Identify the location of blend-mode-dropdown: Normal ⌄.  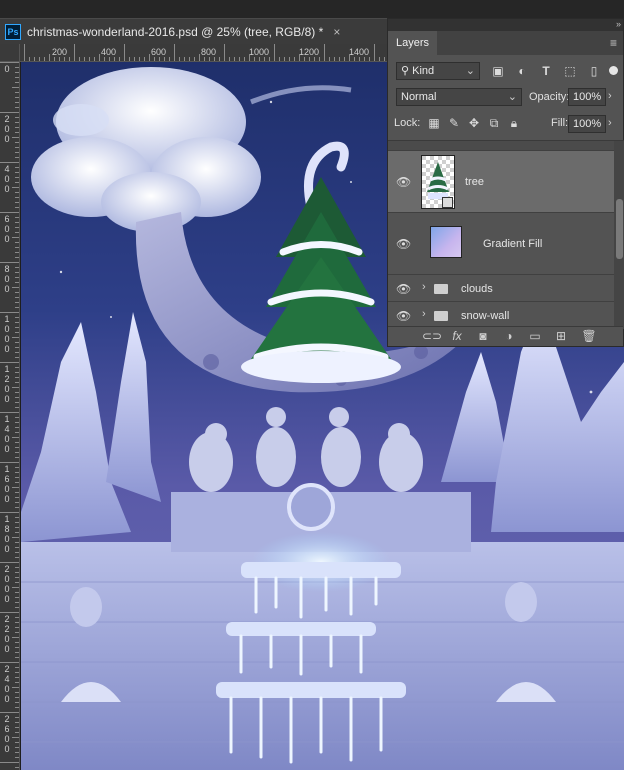
(459, 97).